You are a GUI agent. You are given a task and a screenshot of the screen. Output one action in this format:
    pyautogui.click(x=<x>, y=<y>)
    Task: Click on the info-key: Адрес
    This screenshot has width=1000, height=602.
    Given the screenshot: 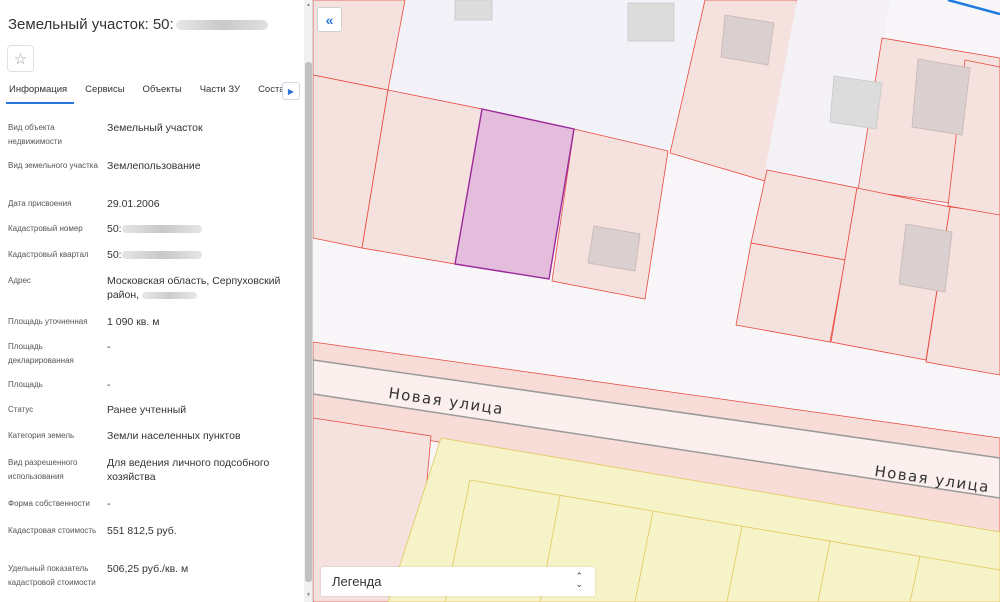 What is the action you would take?
    pyautogui.click(x=19, y=280)
    